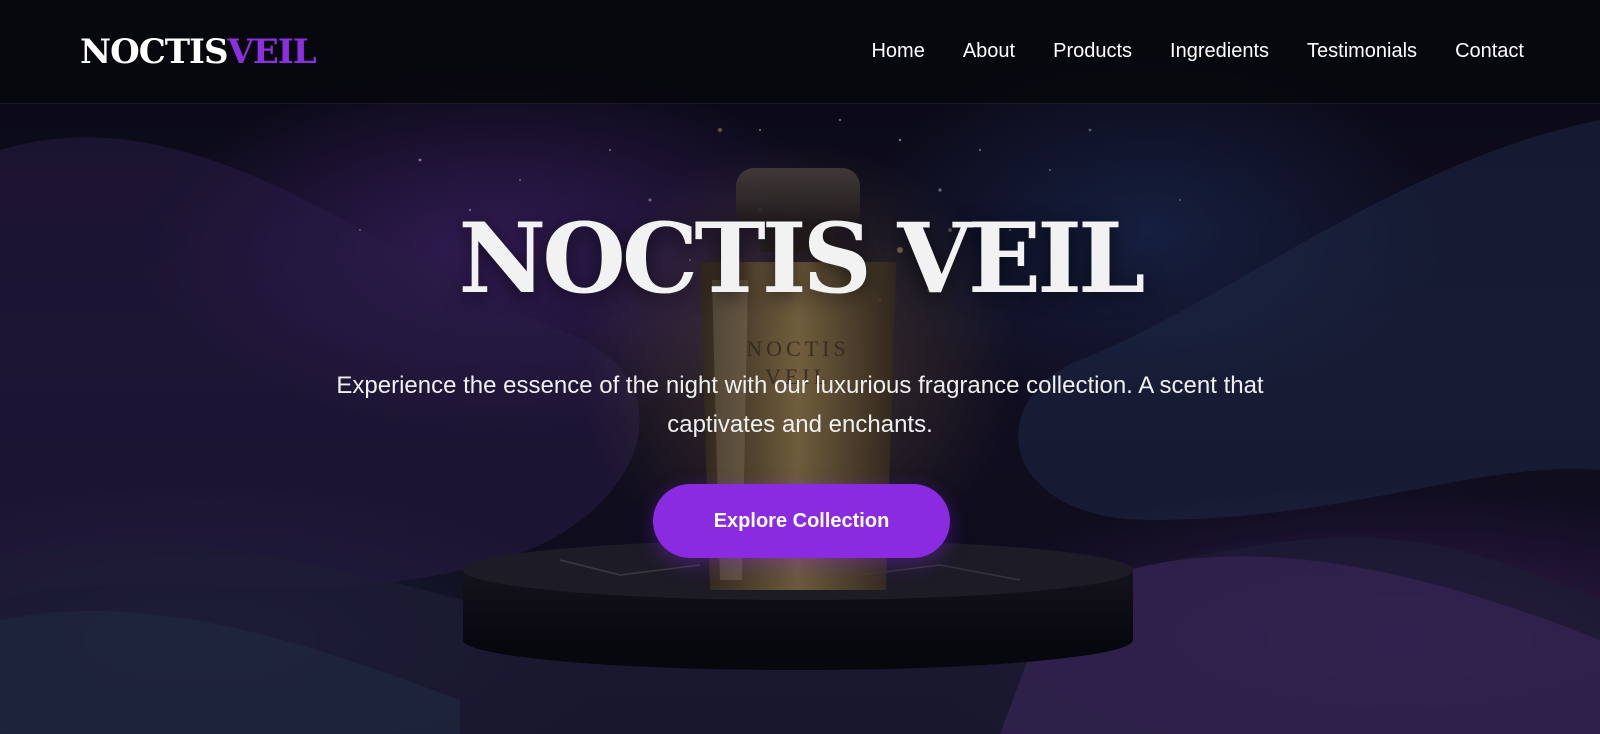 This screenshot has height=734, width=1600. I want to click on brand-logo: NOCTISVEIL, so click(198, 52).